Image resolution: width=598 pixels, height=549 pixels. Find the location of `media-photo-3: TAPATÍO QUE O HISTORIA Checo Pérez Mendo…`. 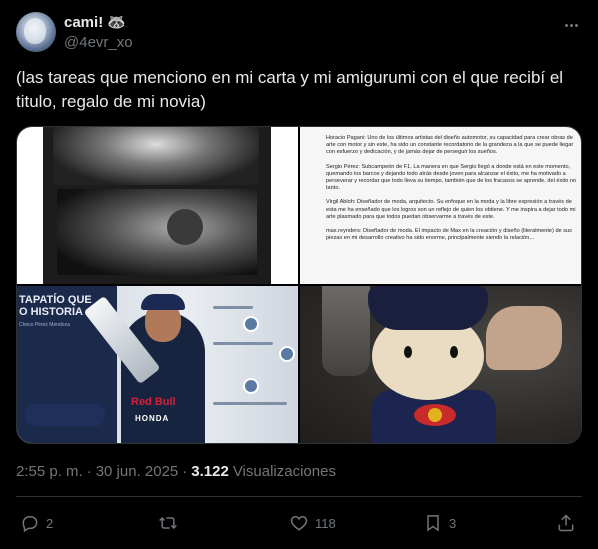

media-photo-3: TAPATÍO QUE O HISTORIA Checo Pérez Mendo… is located at coordinates (157, 364).